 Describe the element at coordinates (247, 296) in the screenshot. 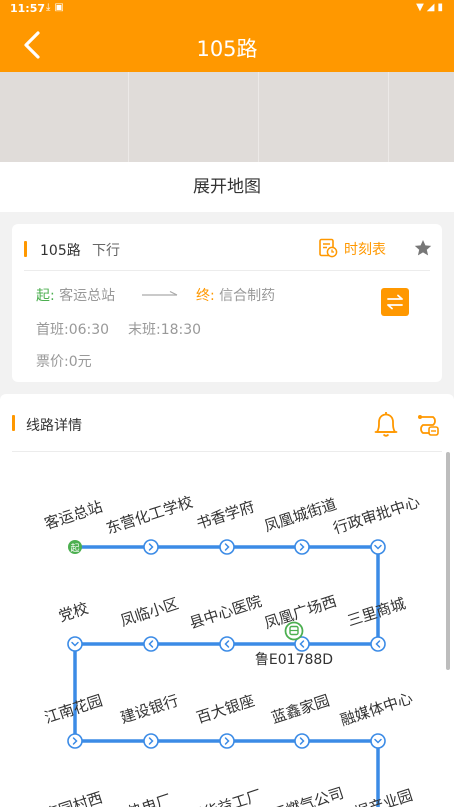

I see `end-station: 信合制药` at that location.